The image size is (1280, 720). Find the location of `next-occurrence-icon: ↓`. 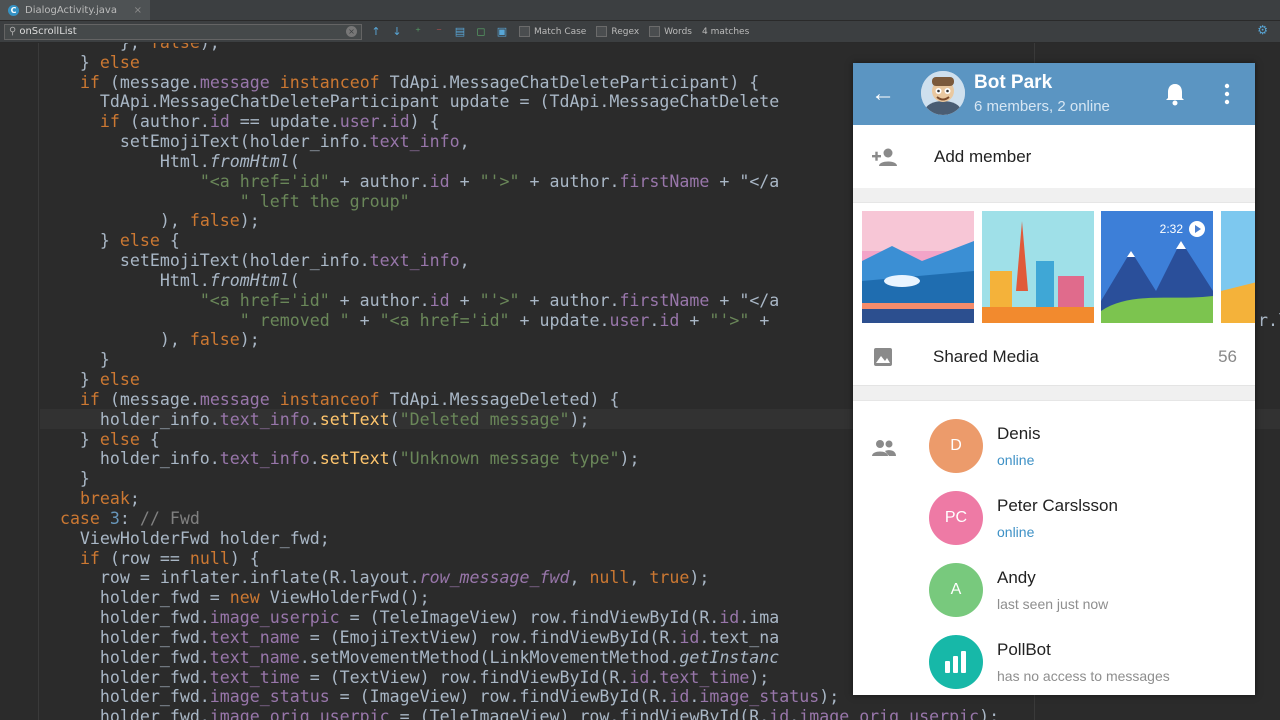

next-occurrence-icon: ↓ is located at coordinates (397, 32).